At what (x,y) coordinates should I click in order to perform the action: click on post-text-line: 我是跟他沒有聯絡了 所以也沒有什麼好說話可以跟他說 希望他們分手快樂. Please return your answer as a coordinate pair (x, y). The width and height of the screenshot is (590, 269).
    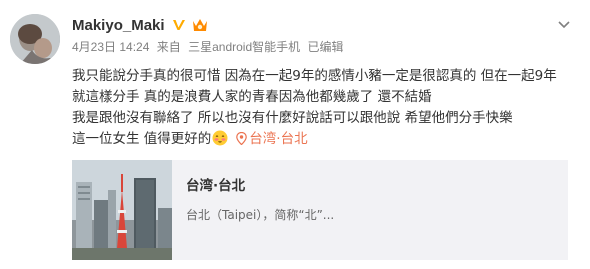
    Looking at the image, I should click on (292, 118).